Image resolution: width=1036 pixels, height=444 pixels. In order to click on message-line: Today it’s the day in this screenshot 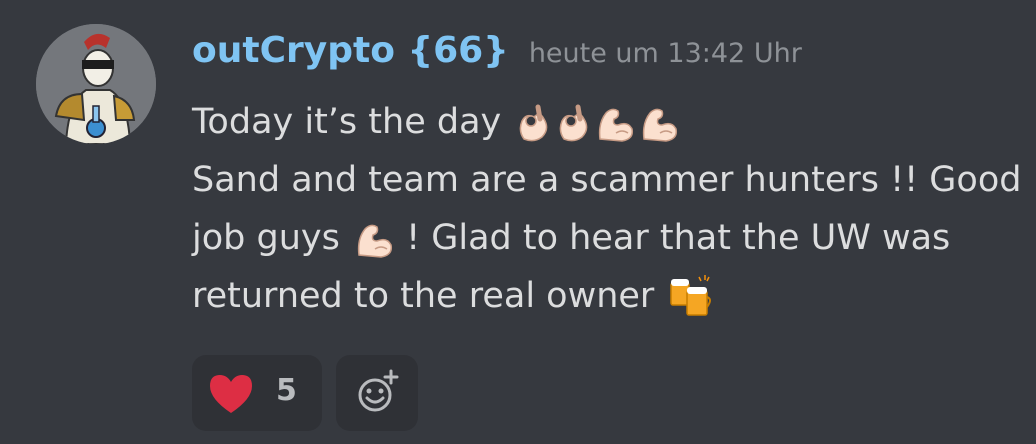, I will do `click(607, 122)`.